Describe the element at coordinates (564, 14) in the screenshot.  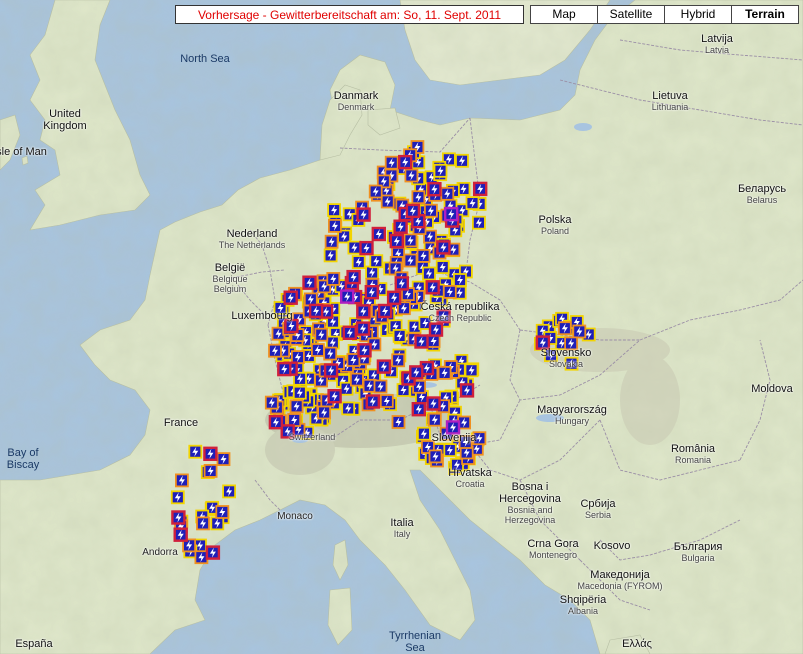
I see `map-type-map-button: Map` at that location.